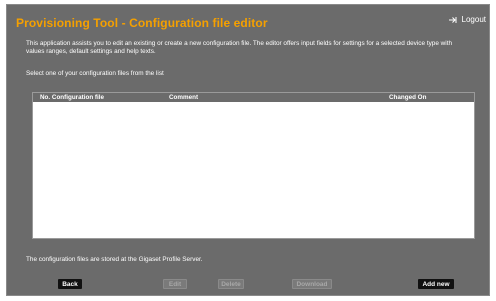 The height and width of the screenshot is (301, 496). Describe the element at coordinates (231, 284) in the screenshot. I see `delete-button: Delete` at that location.